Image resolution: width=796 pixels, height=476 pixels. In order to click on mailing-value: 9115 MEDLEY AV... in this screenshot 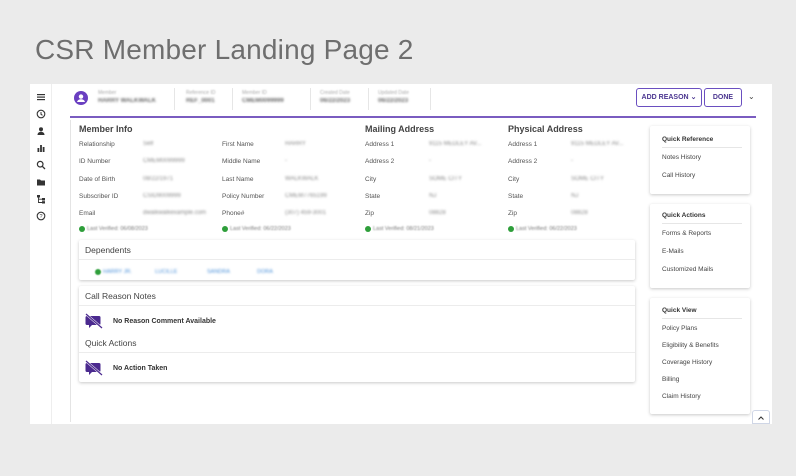, I will do `click(455, 144)`.